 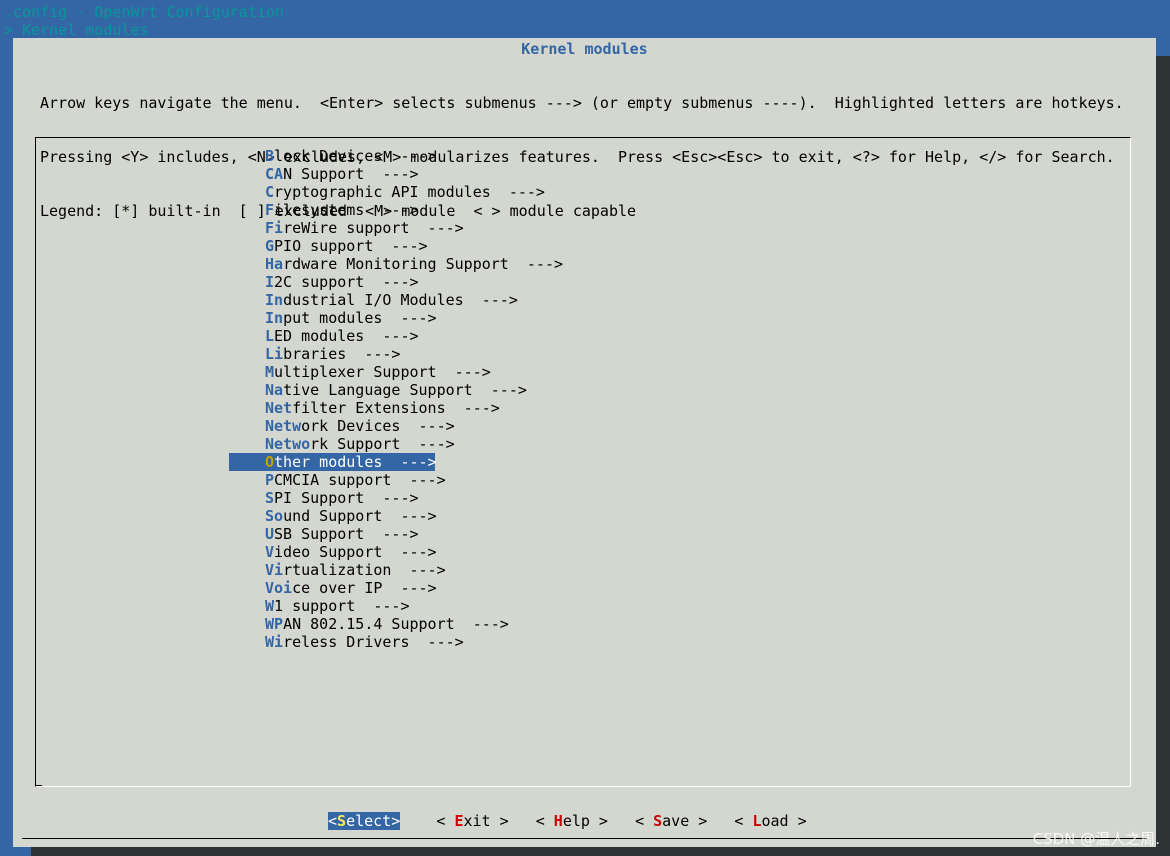 I want to click on watermark: CSDN @温人之周., so click(x=1096, y=839).